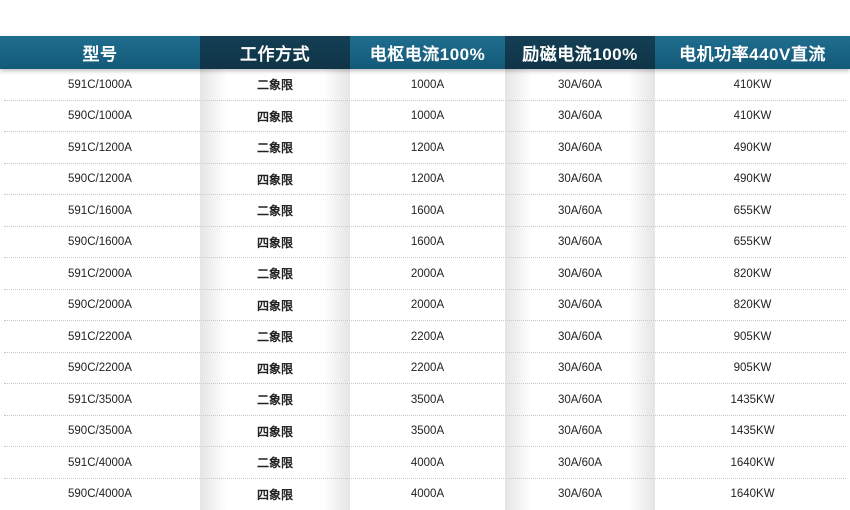 Image resolution: width=850 pixels, height=510 pixels. I want to click on cell-model: 590C/1200A, so click(100, 180).